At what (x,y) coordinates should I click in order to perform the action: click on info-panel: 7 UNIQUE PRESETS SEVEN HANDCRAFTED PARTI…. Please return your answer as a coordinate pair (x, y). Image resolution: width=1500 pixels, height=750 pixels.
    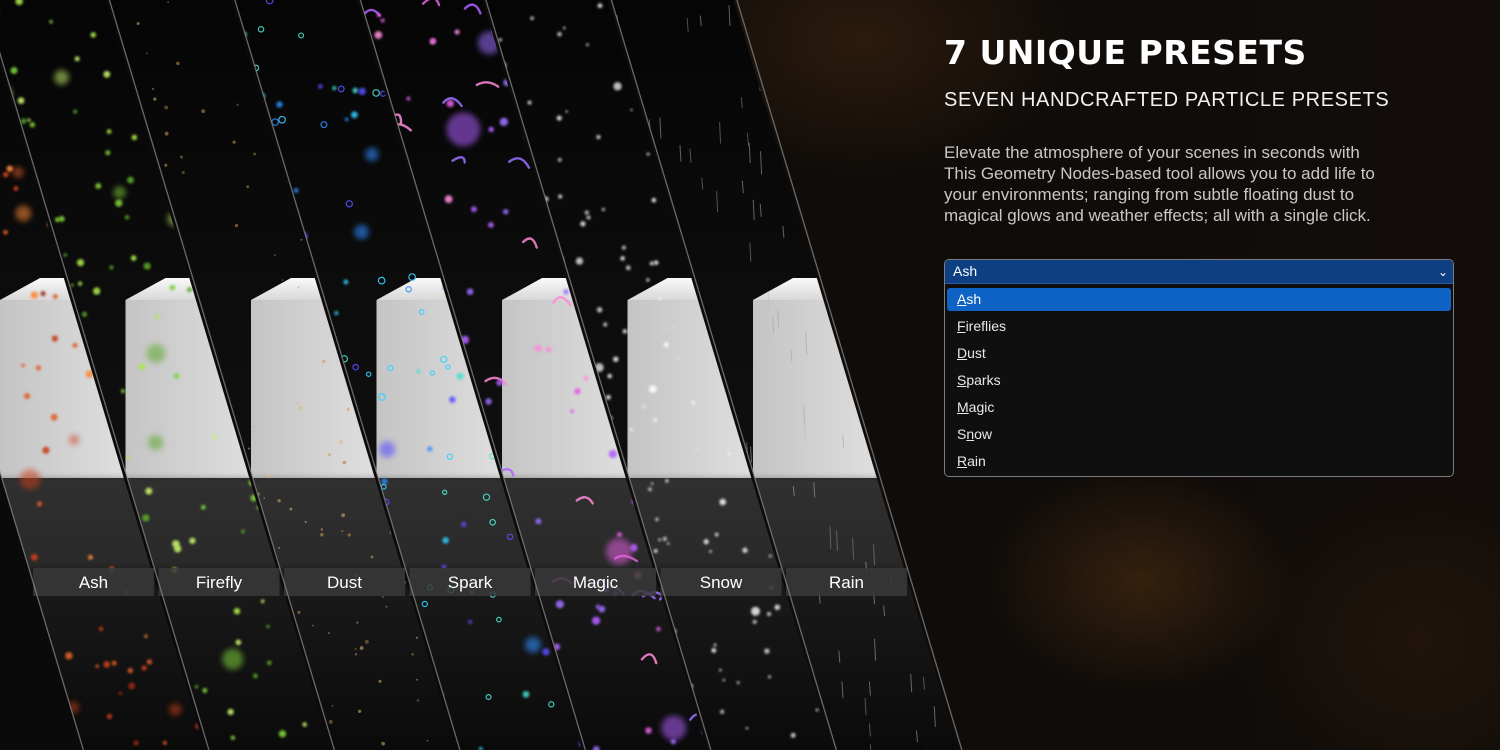
    Looking at the image, I should click on (1204, 130).